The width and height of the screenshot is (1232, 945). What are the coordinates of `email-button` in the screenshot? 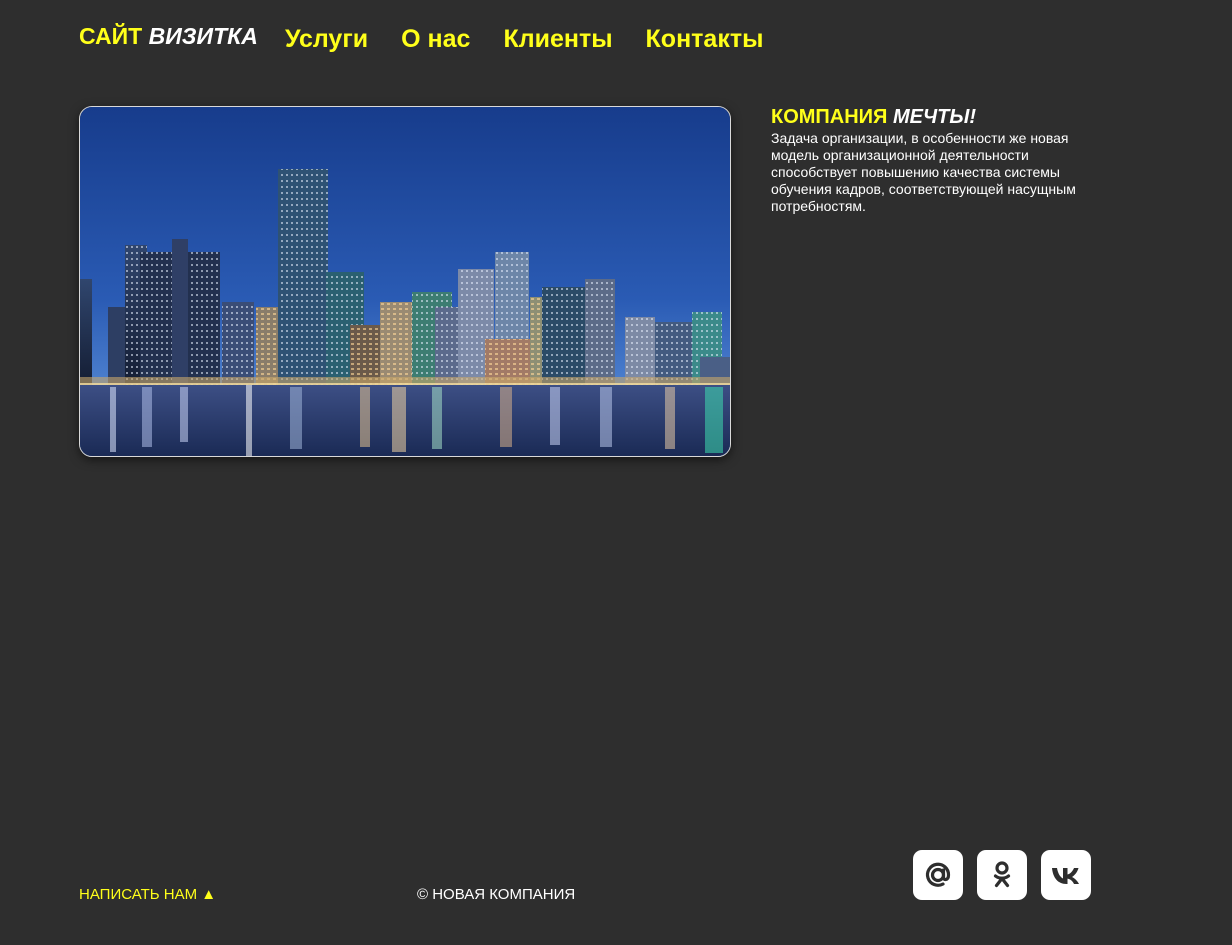 It's located at (938, 875).